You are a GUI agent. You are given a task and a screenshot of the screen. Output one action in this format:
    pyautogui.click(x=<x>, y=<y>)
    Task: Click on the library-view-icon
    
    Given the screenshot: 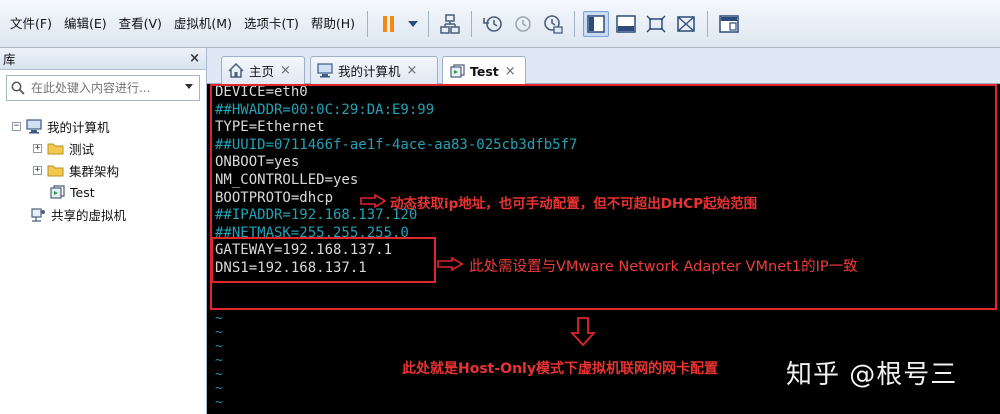 What is the action you would take?
    pyautogui.click(x=596, y=23)
    